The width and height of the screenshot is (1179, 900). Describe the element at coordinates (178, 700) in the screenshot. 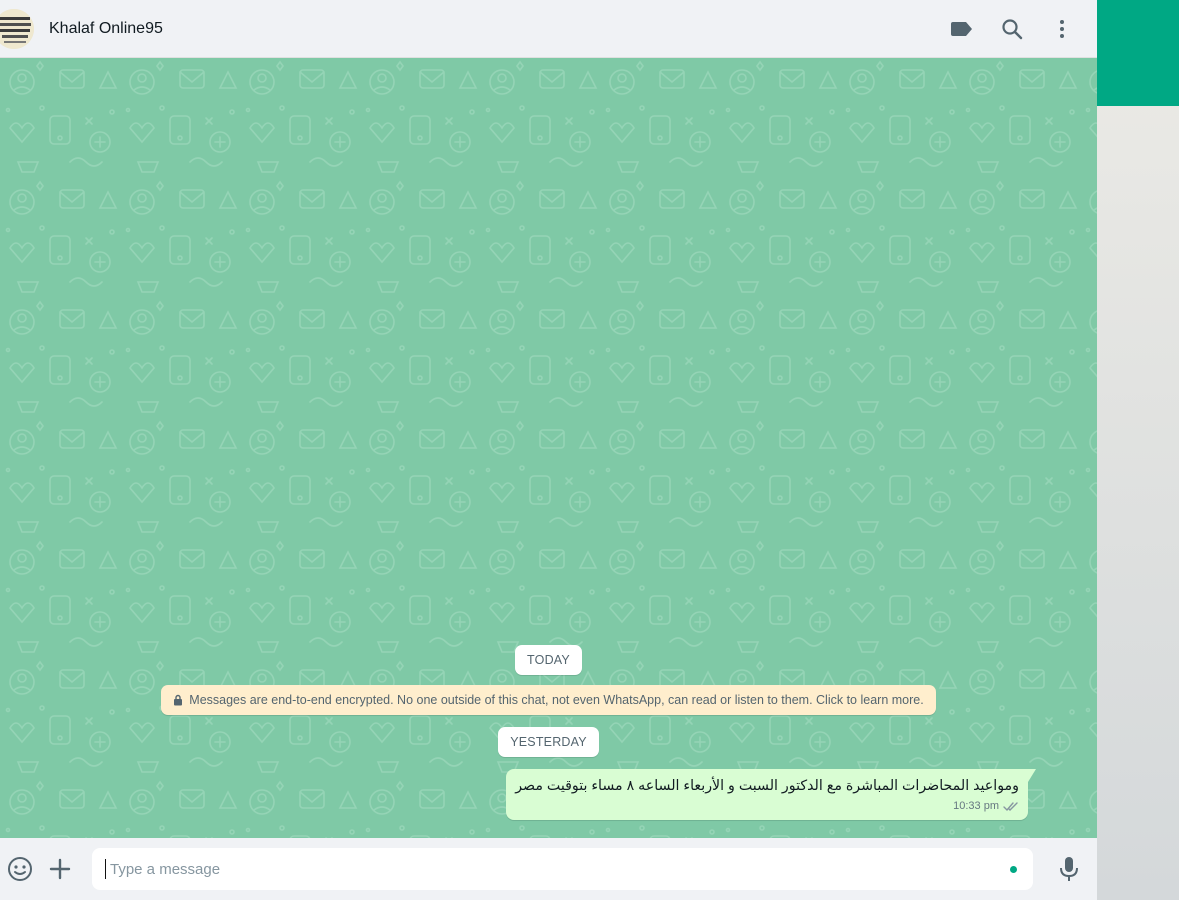

I see `lock-icon` at that location.